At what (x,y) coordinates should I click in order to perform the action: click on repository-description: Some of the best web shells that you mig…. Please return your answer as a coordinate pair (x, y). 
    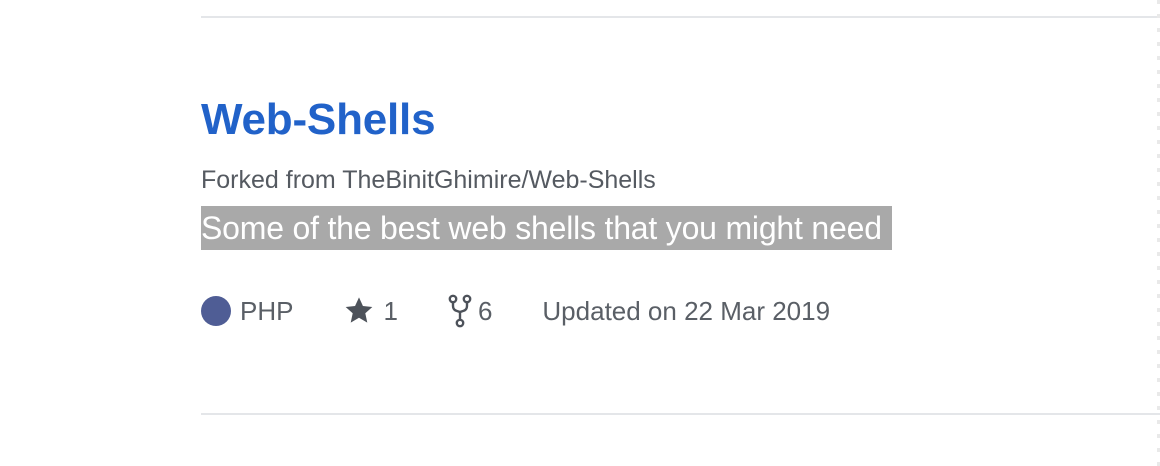
    Looking at the image, I should click on (546, 228).